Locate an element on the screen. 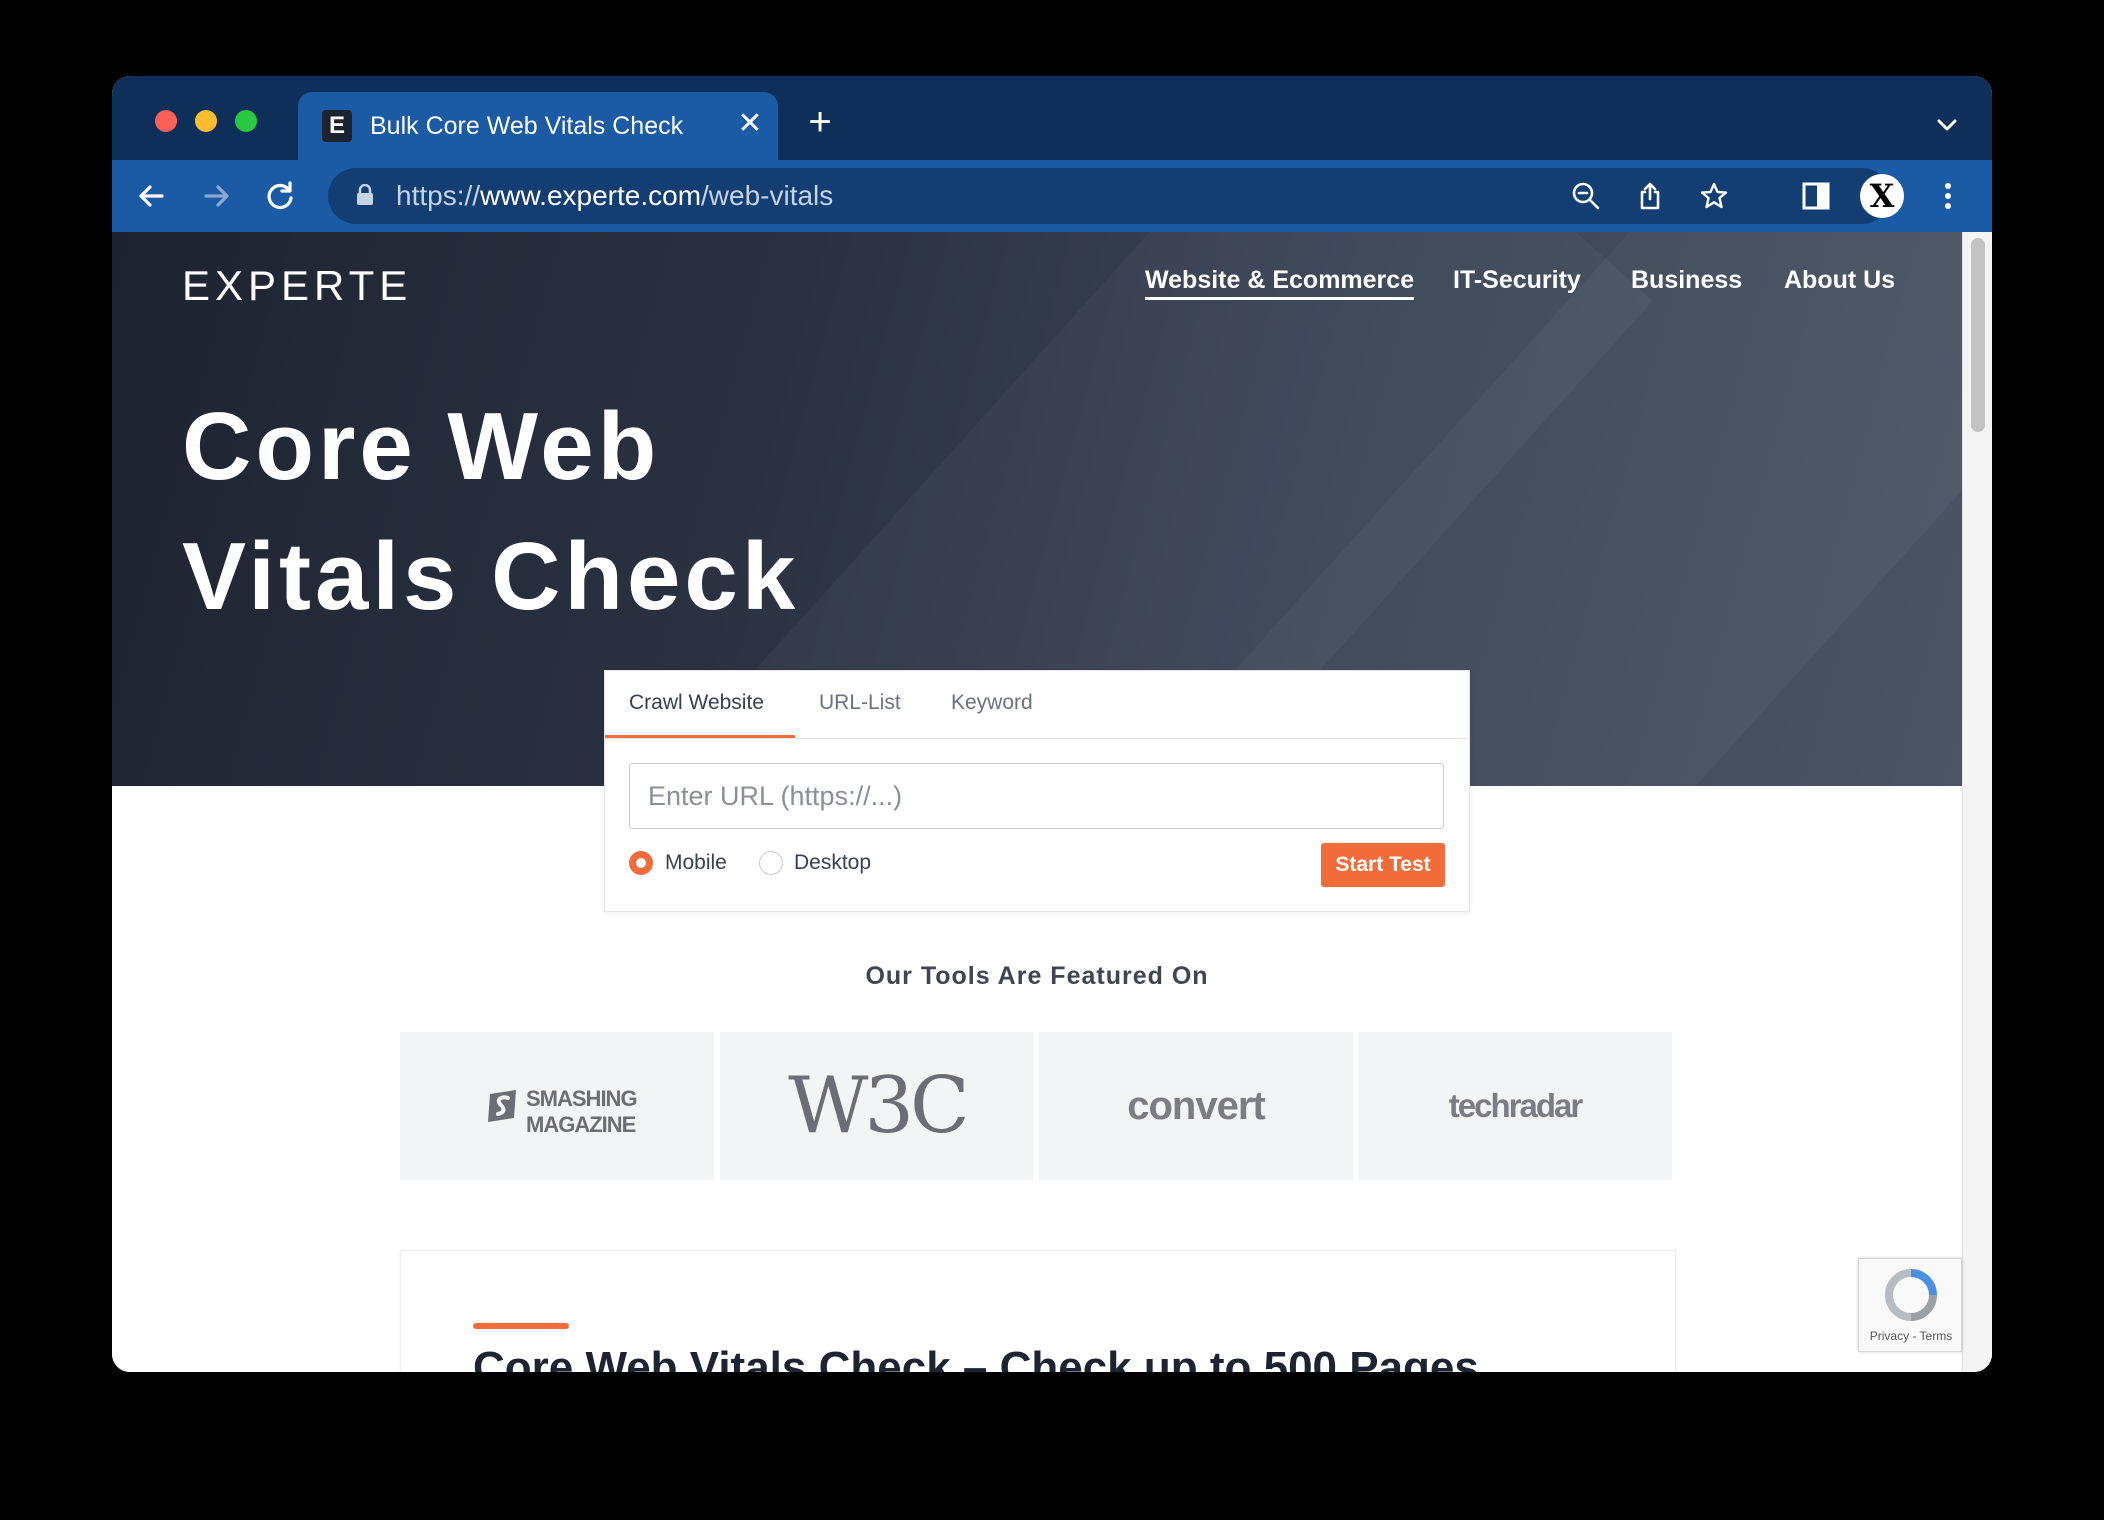  url-text: https://www.experte.com/web-vitals is located at coordinates (615, 195).